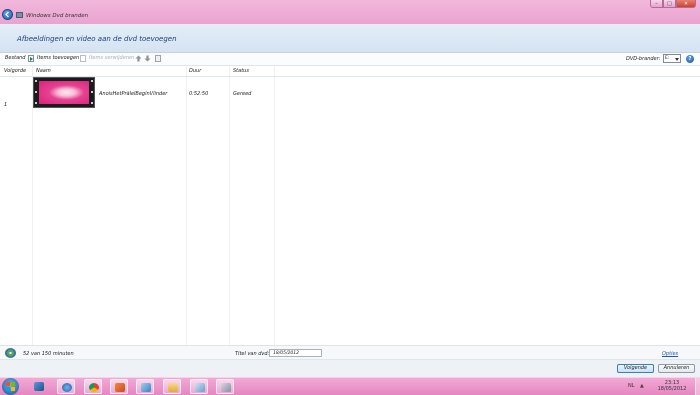  I want to click on dvd-maker-icon, so click(146, 387).